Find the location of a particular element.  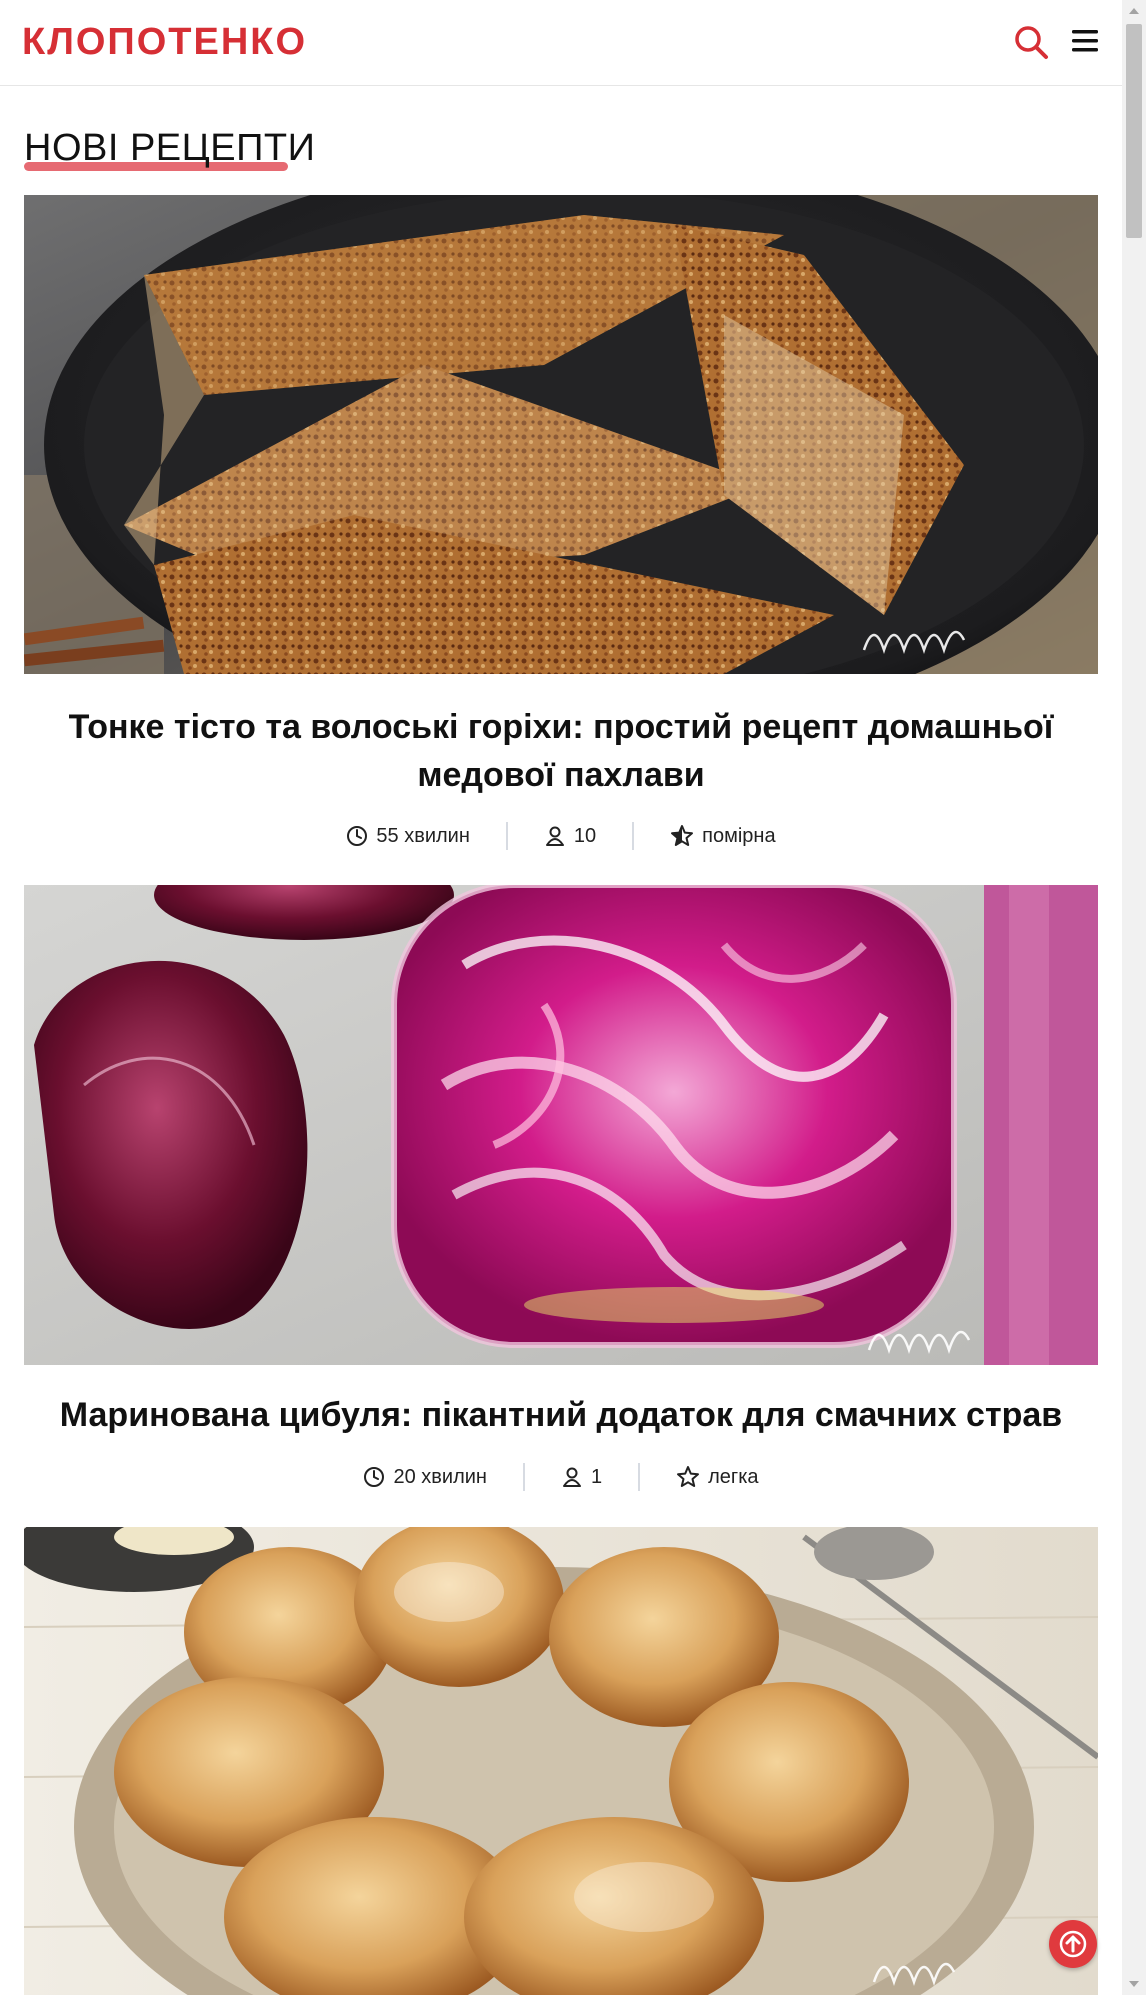

recipe-difficulty: помірна is located at coordinates (722, 836).